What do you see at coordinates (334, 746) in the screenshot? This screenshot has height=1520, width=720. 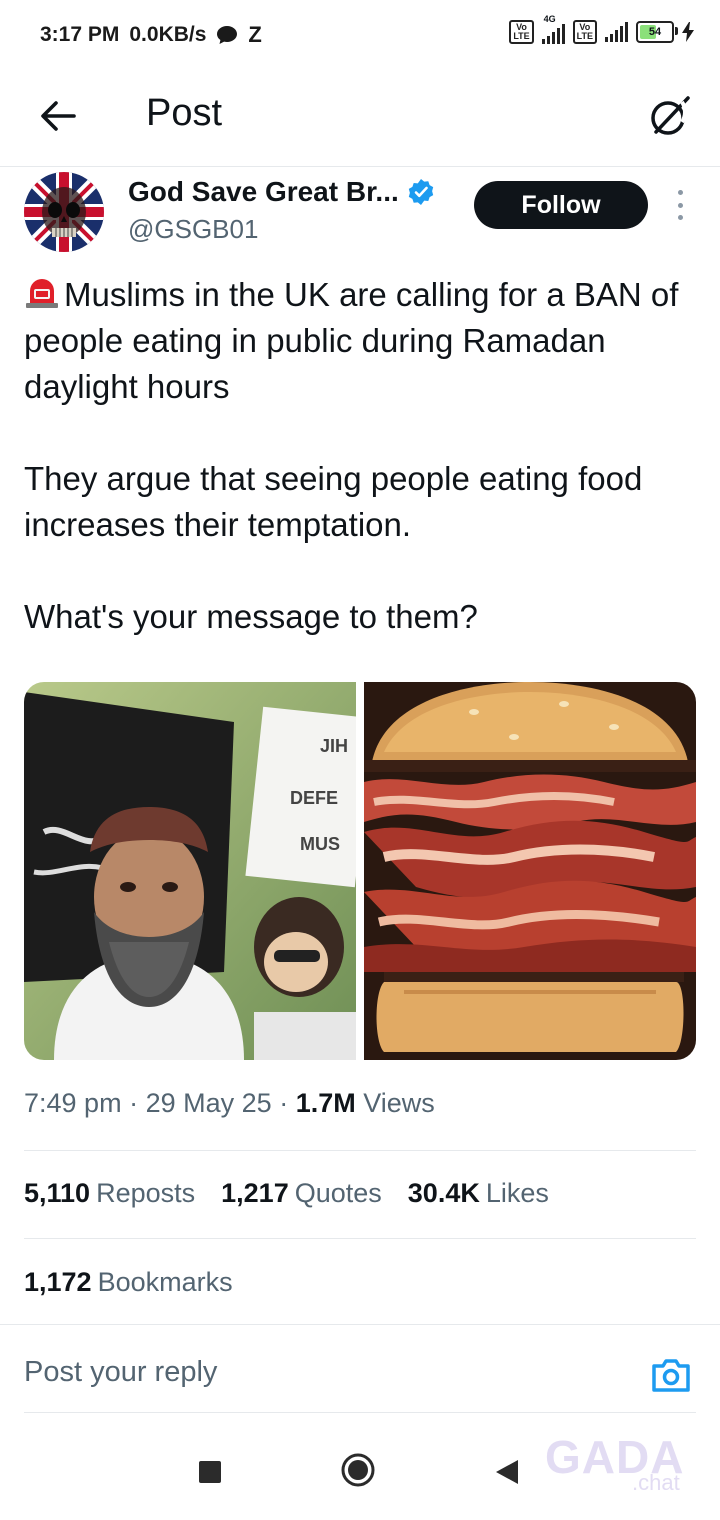 I see `sign-text-1: JIH` at bounding box center [334, 746].